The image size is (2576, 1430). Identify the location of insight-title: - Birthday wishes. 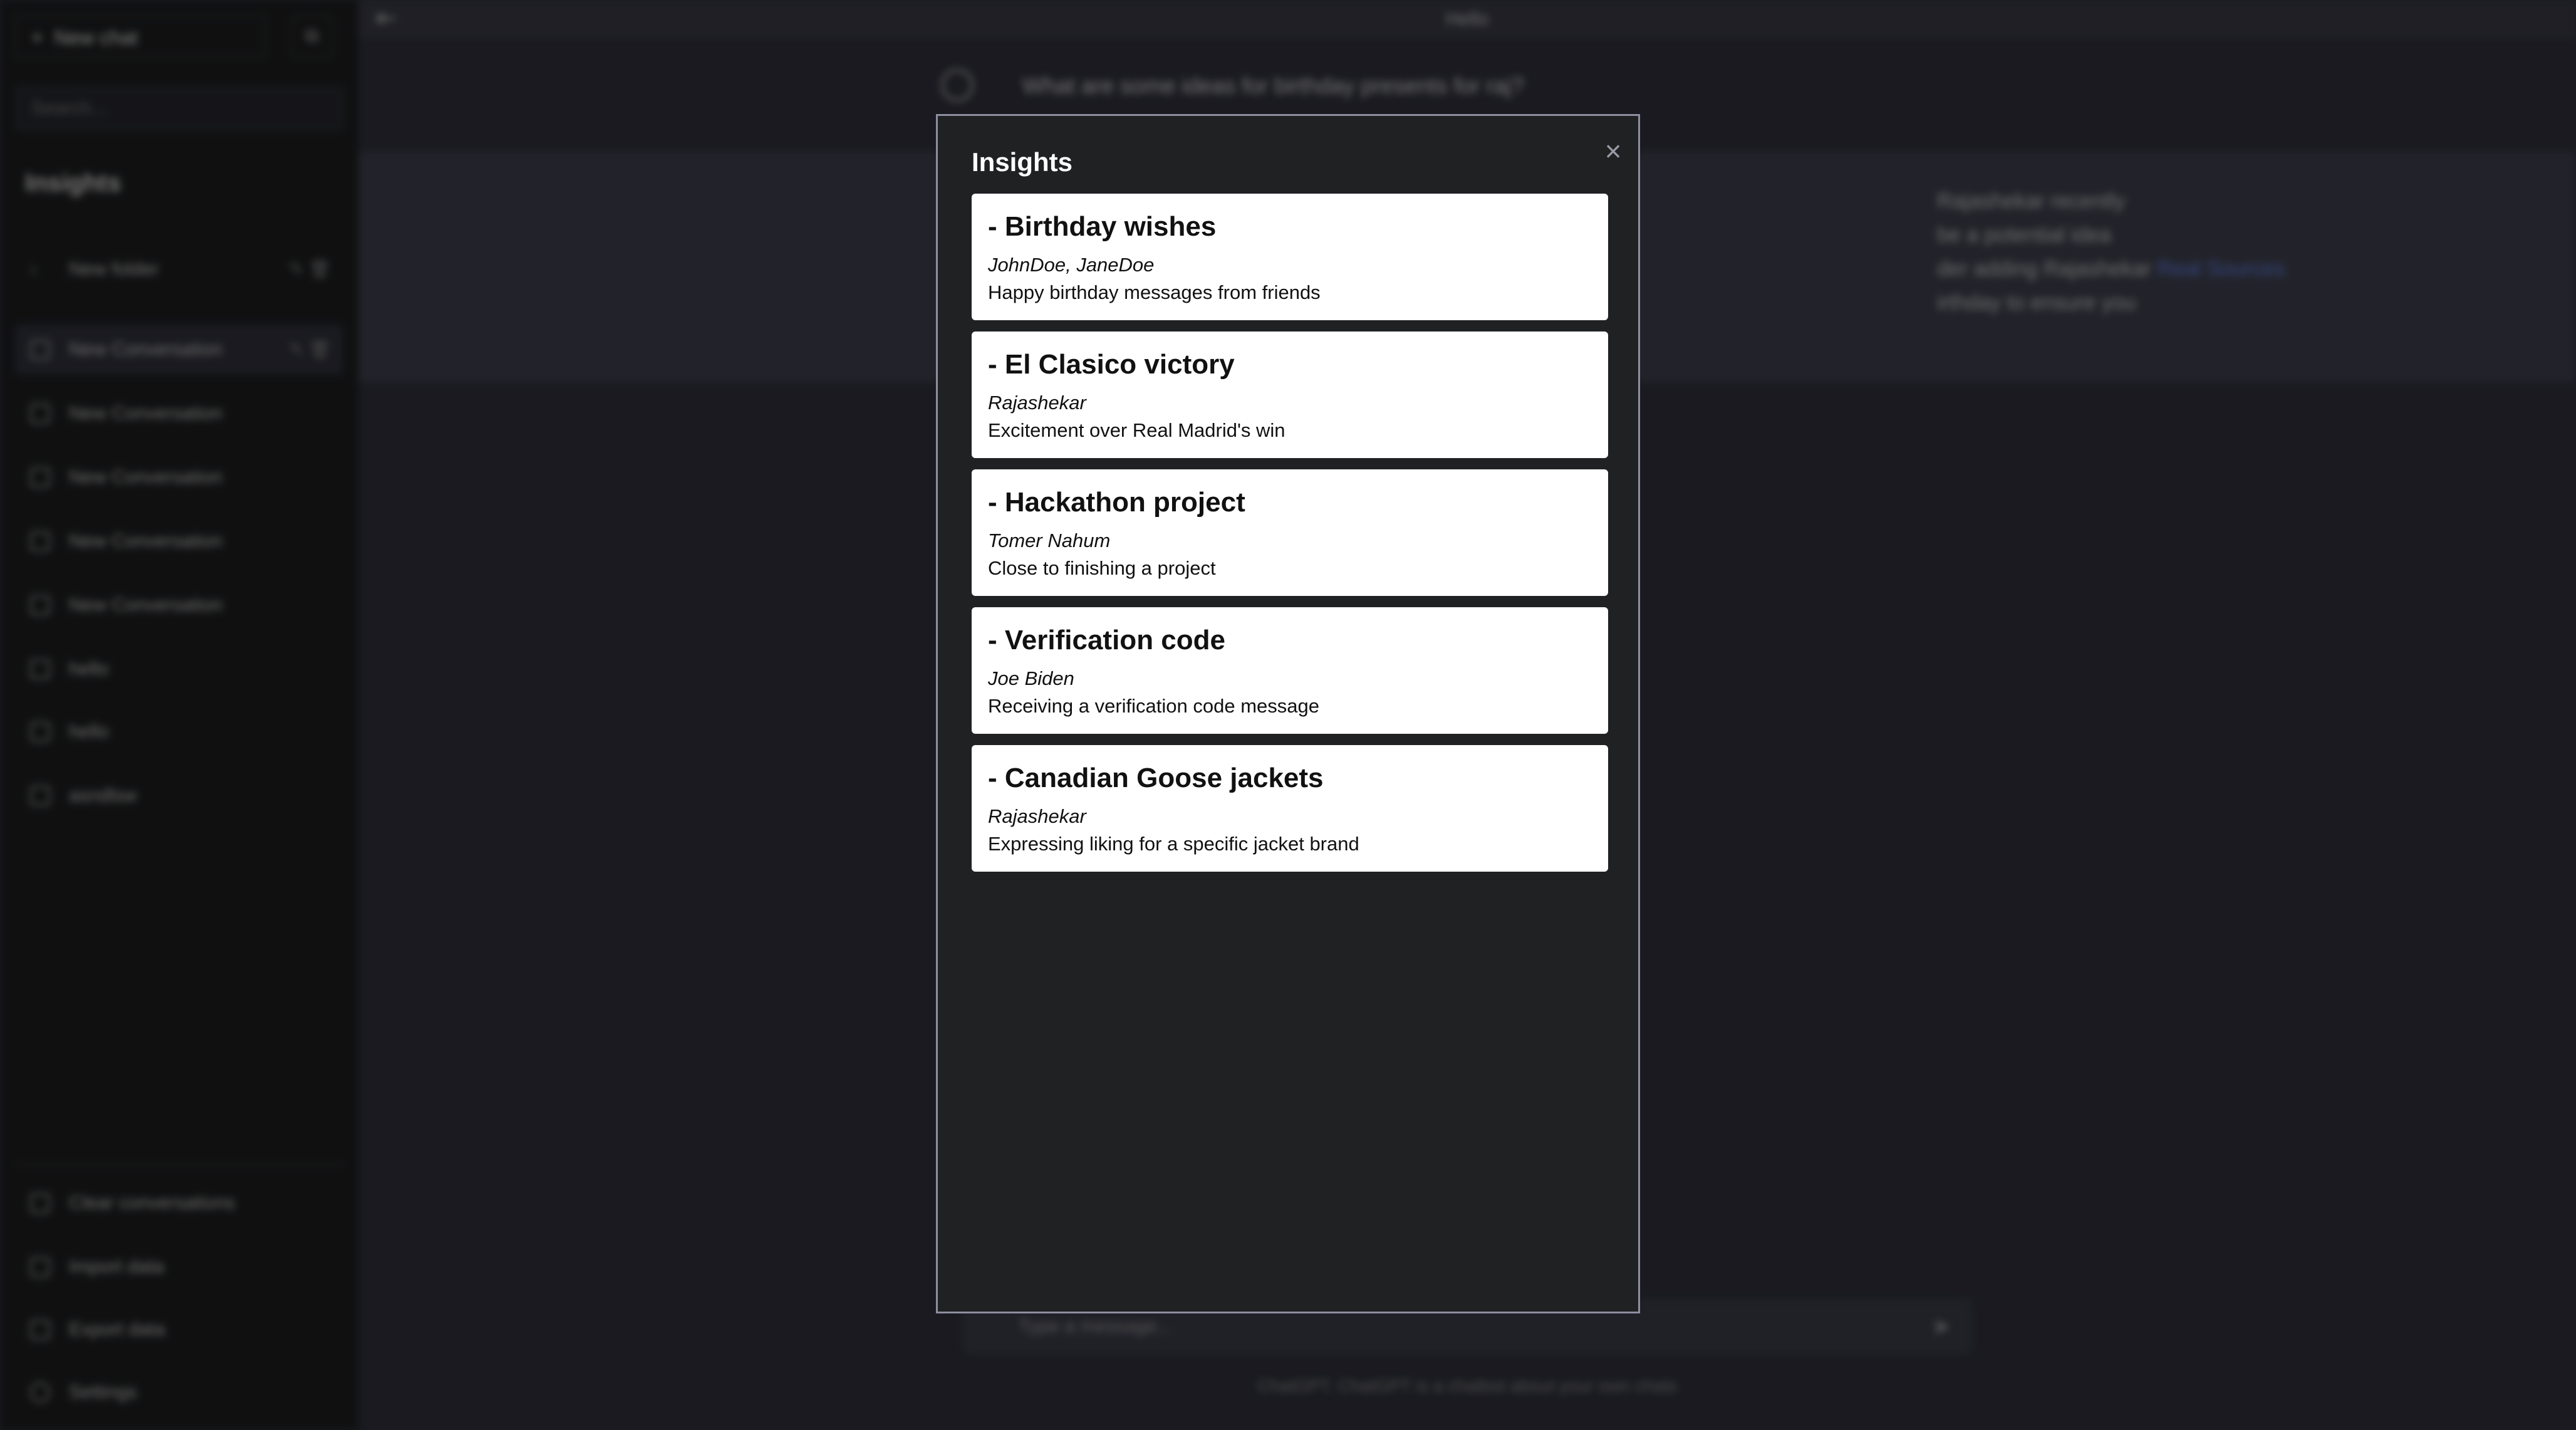
(1102, 226).